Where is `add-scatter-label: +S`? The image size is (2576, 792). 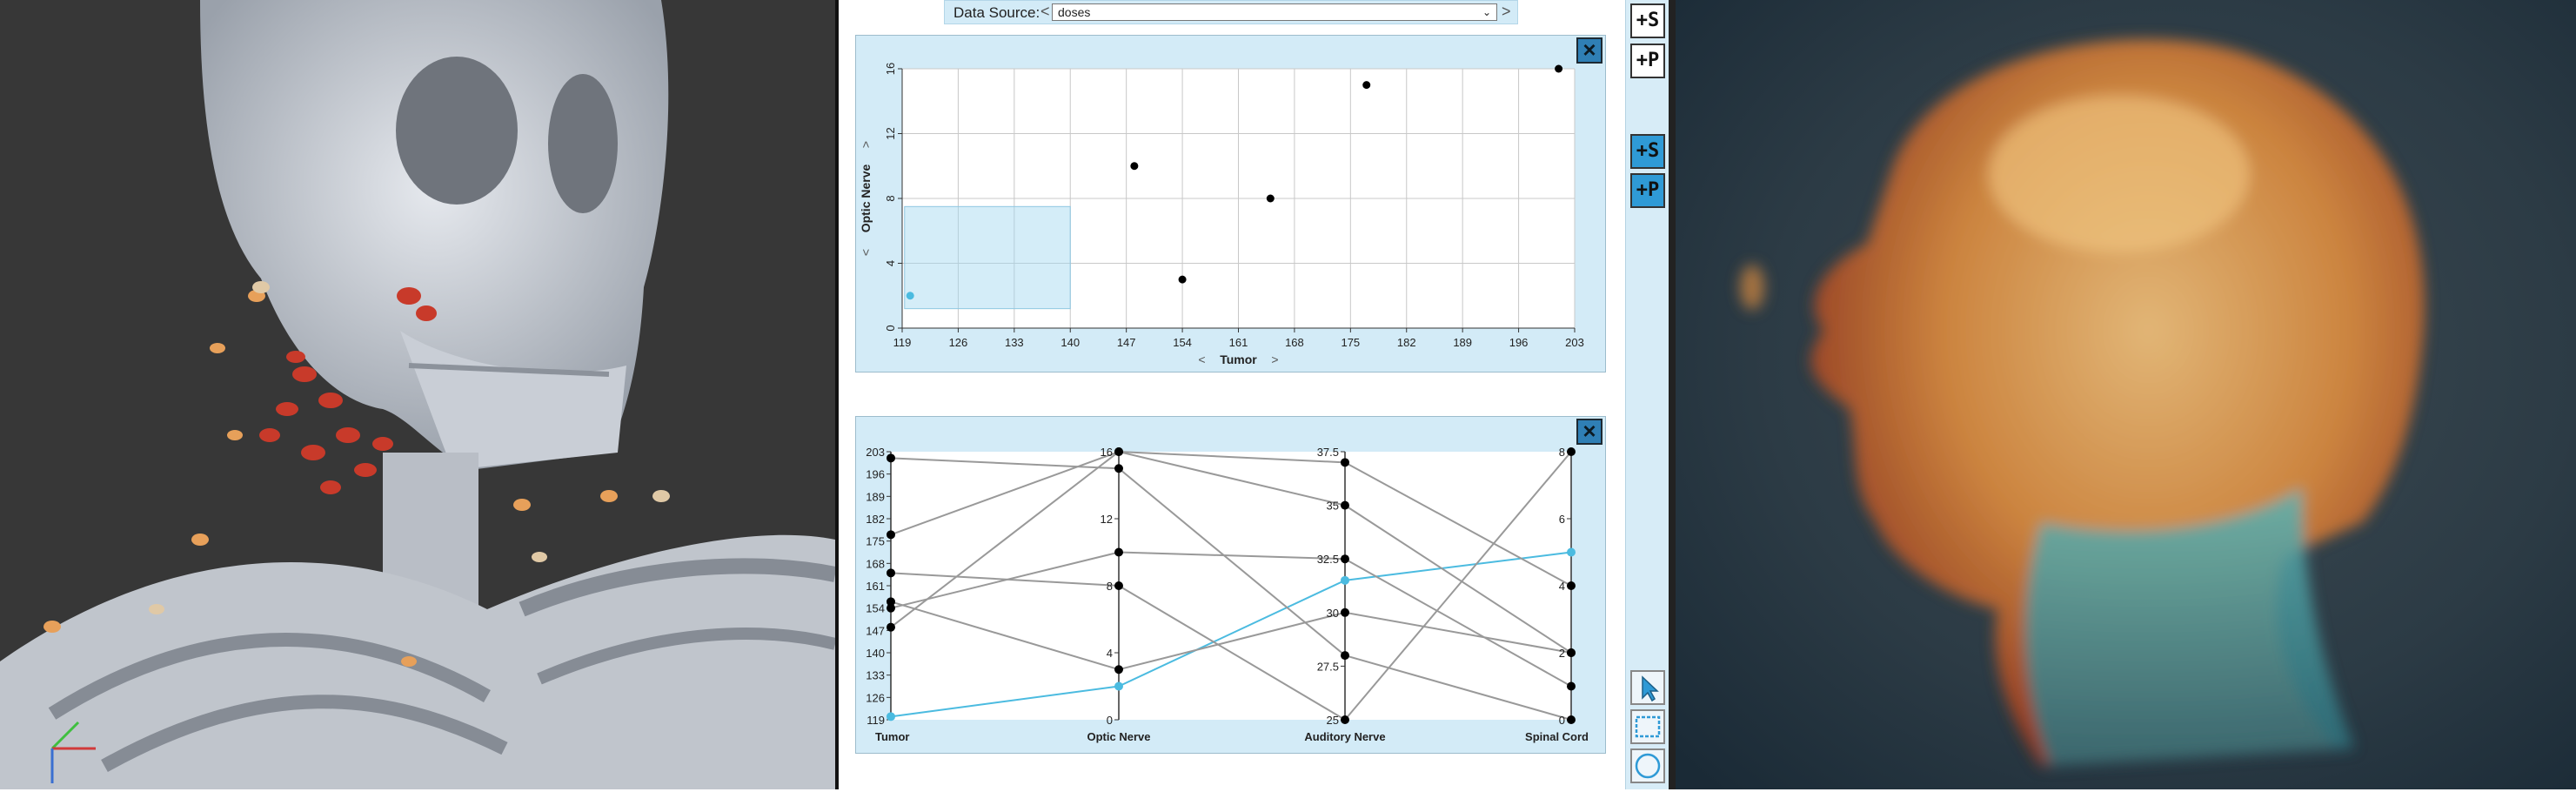 add-scatter-label: +S is located at coordinates (1648, 20).